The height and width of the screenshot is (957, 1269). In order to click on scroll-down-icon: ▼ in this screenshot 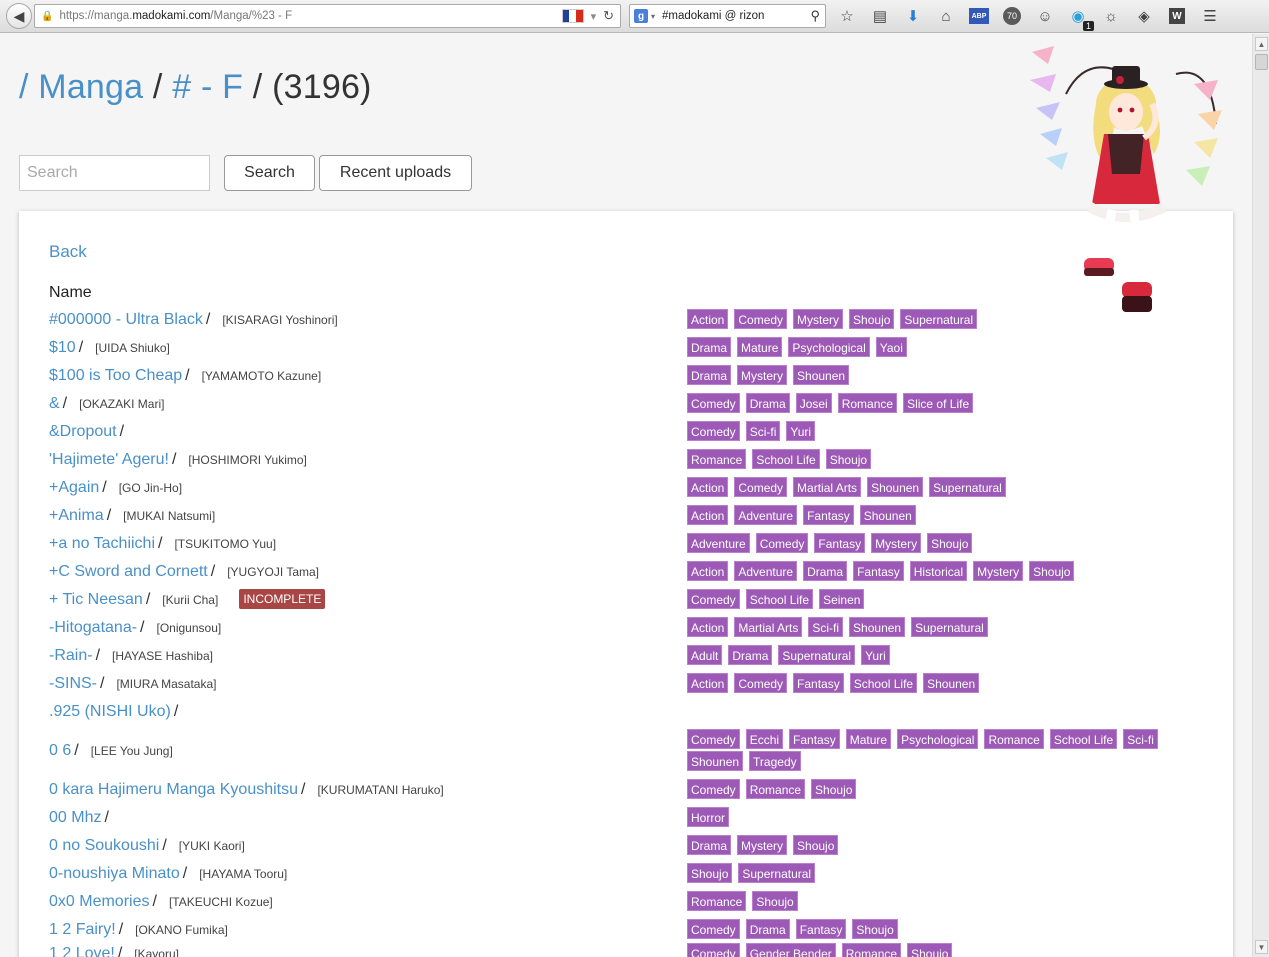, I will do `click(1261, 947)`.